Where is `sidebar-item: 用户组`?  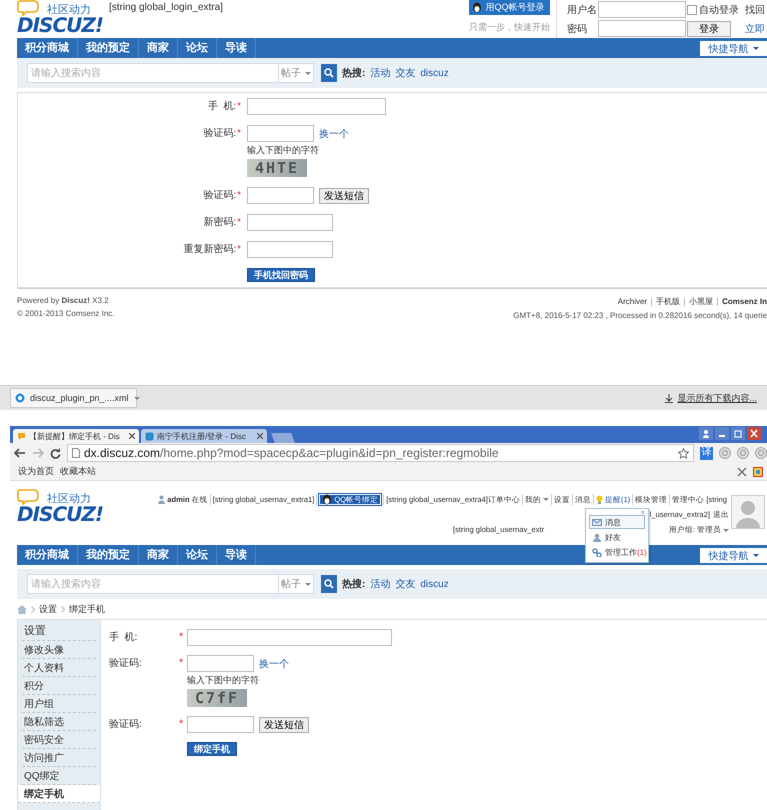 sidebar-item: 用户组 is located at coordinates (59, 704).